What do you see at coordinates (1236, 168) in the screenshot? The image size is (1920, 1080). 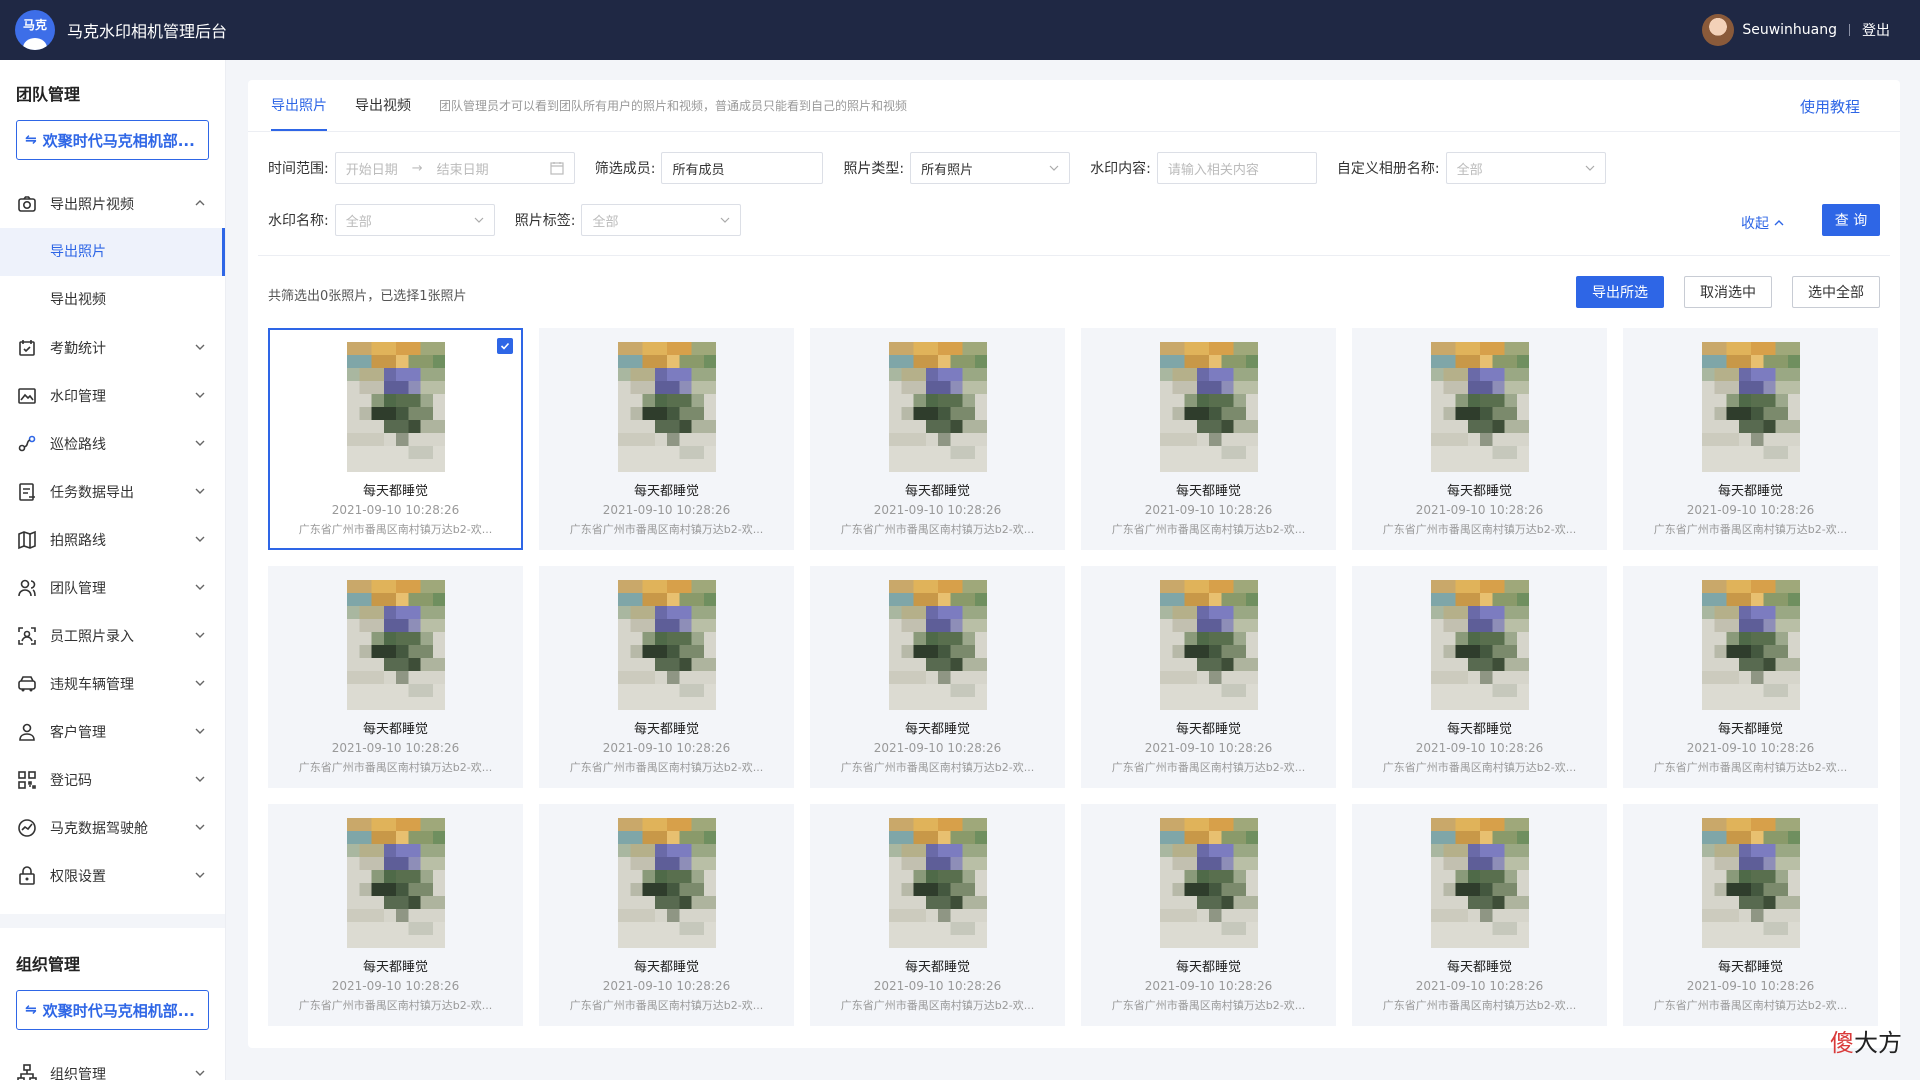 I see `watermark-content-input: 请输入相关内容` at bounding box center [1236, 168].